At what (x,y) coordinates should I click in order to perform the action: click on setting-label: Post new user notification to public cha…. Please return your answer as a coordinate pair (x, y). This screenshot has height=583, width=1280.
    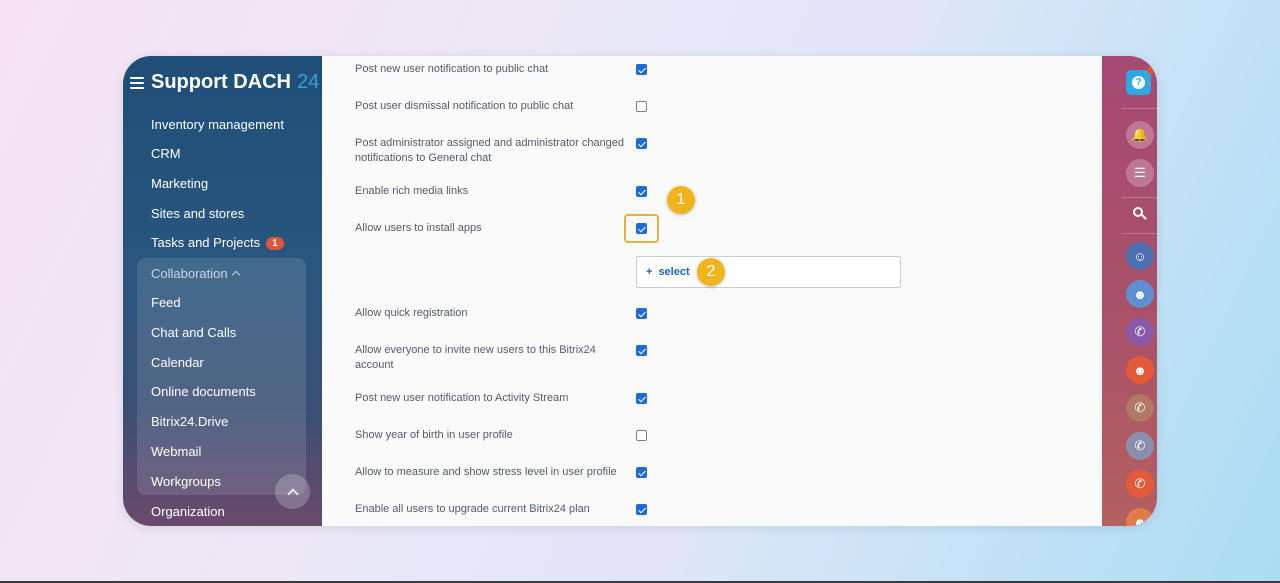
    Looking at the image, I should click on (452, 69).